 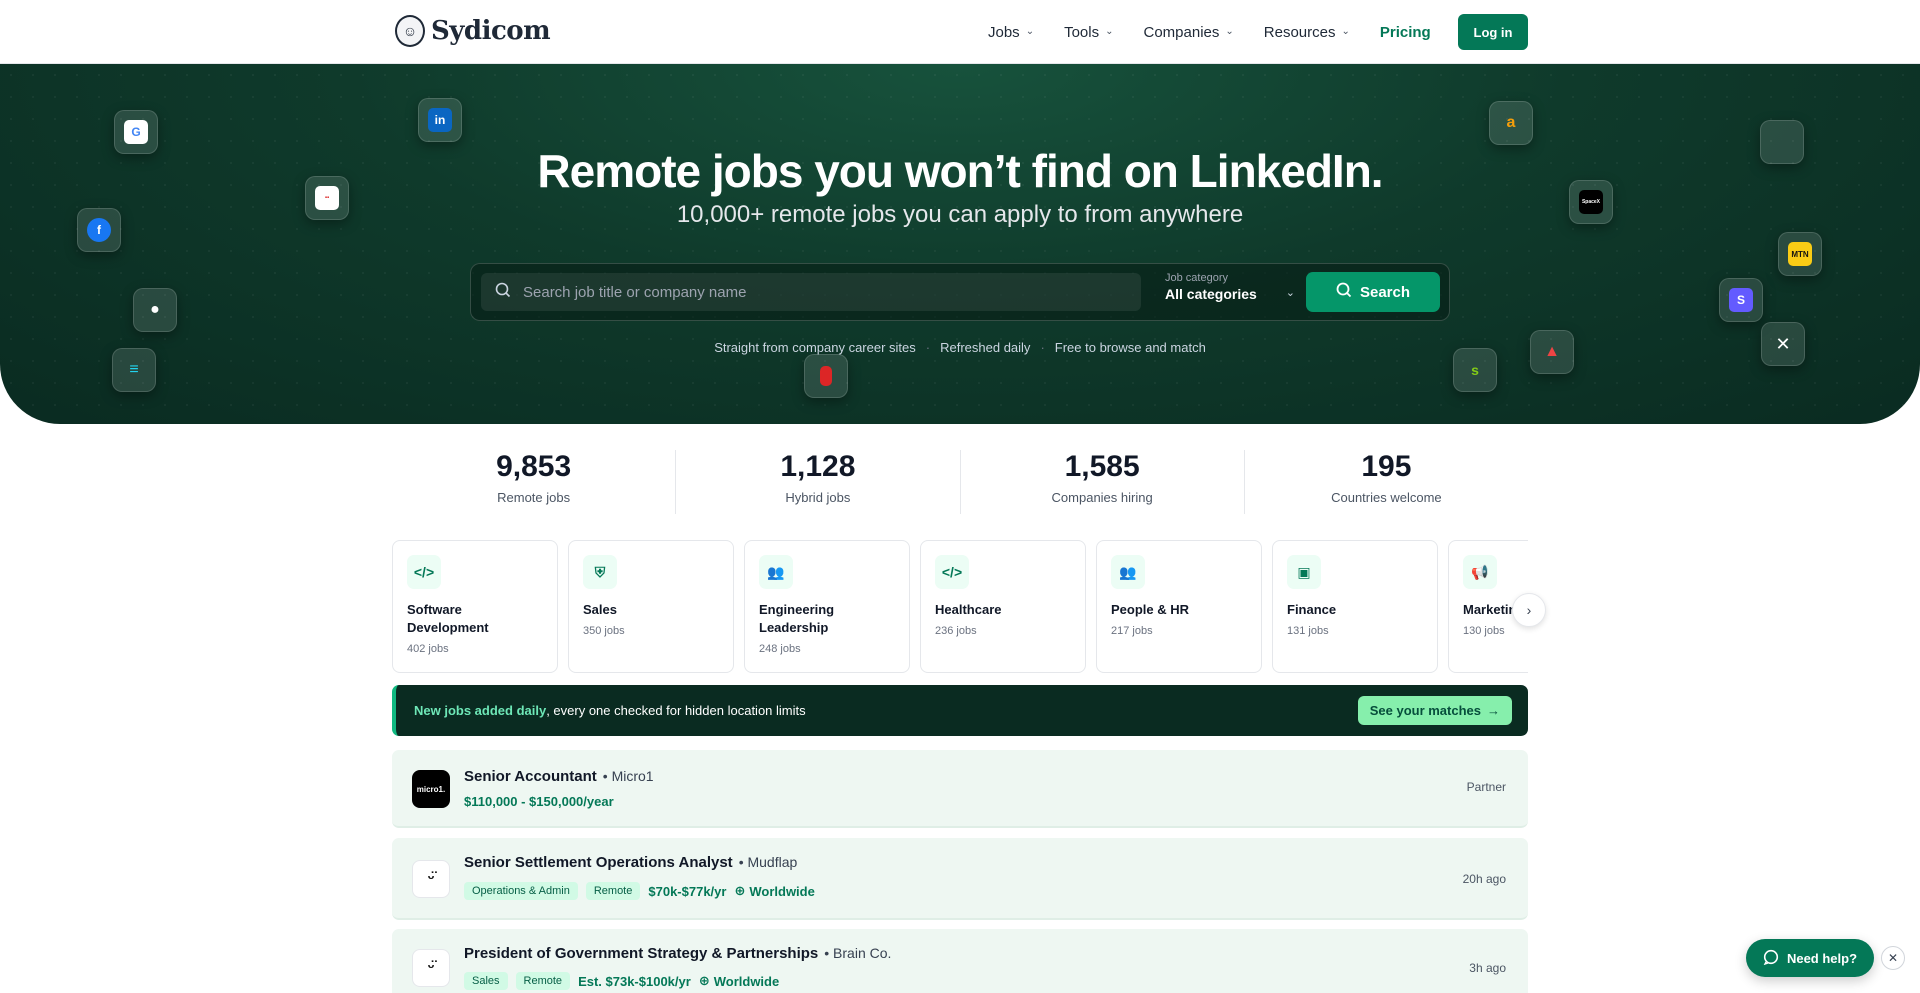 I want to click on nav-pricing: Pricing, so click(x=1405, y=32).